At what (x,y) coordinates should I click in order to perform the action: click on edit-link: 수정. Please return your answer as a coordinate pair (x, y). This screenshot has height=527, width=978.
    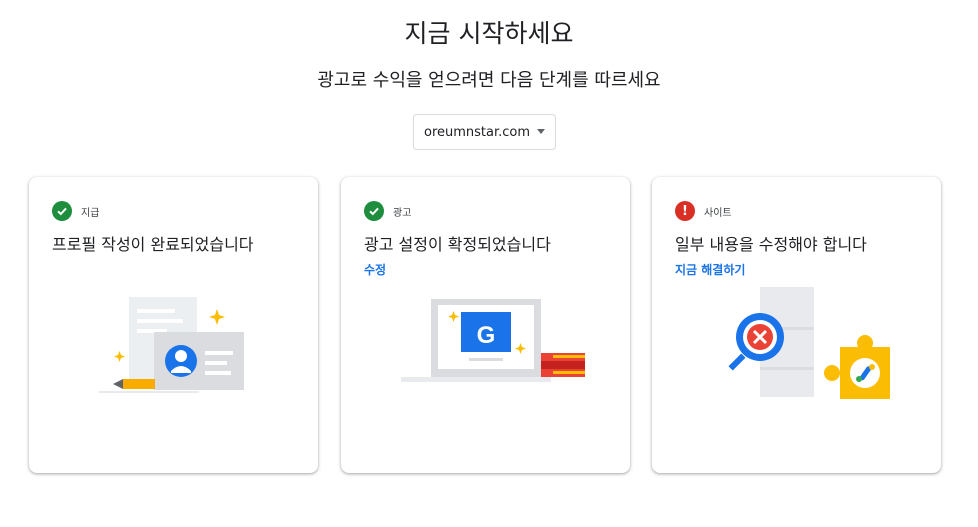
    Looking at the image, I should click on (375, 269).